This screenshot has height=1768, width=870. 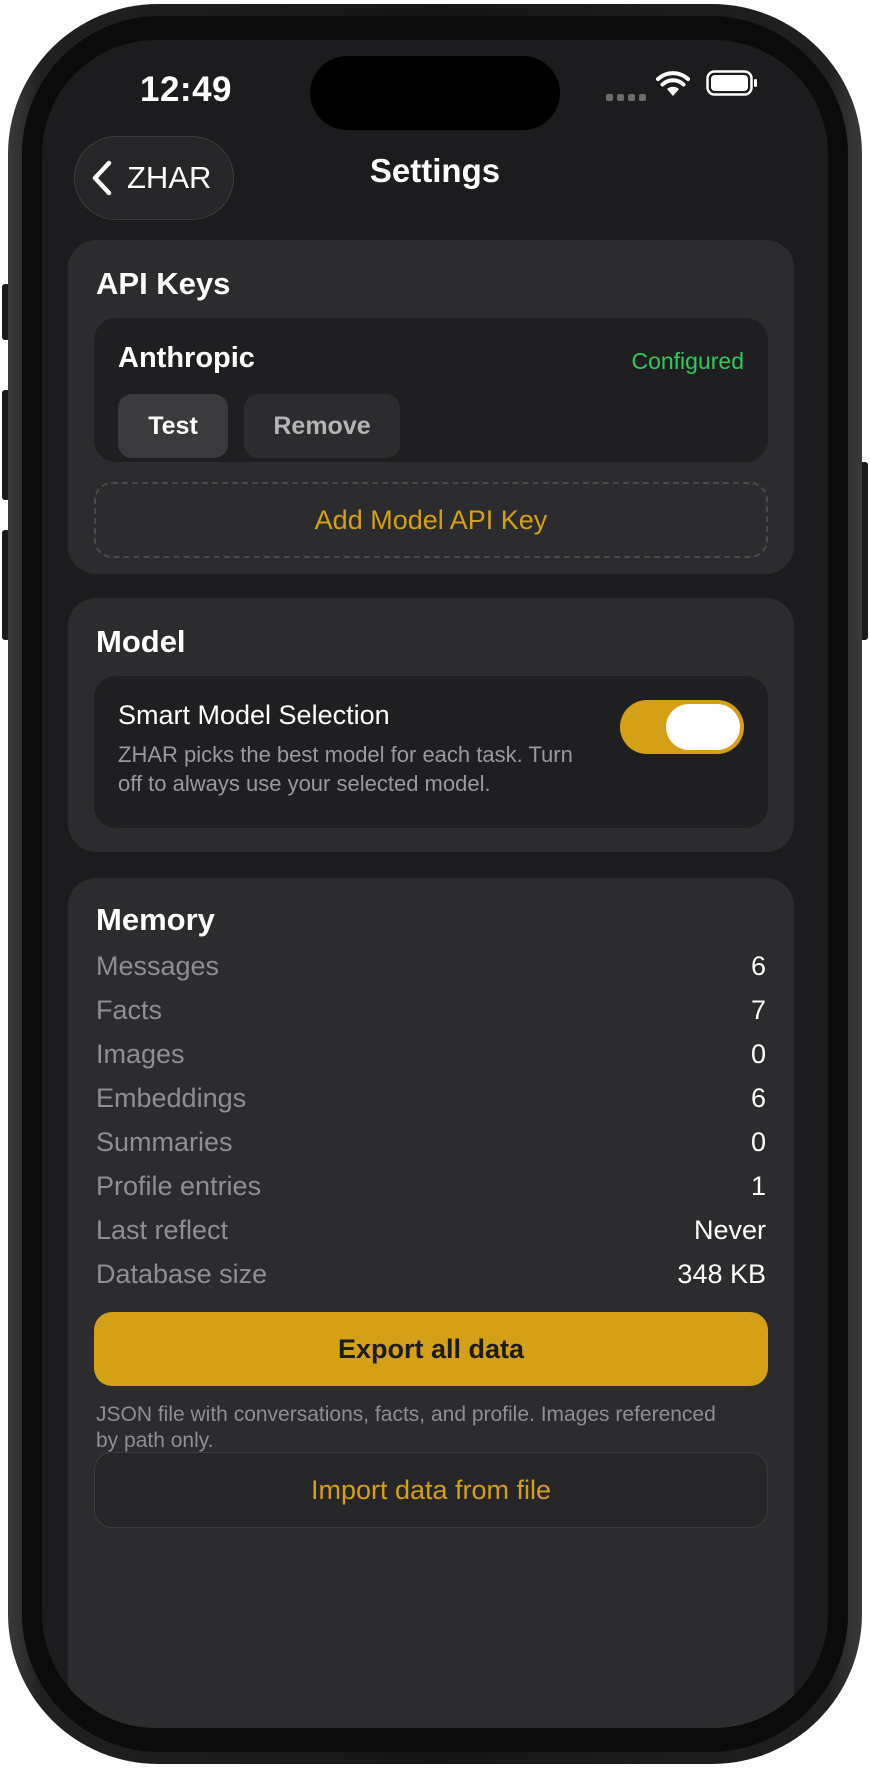 What do you see at coordinates (758, 1185) in the screenshot?
I see `stat-value: 1` at bounding box center [758, 1185].